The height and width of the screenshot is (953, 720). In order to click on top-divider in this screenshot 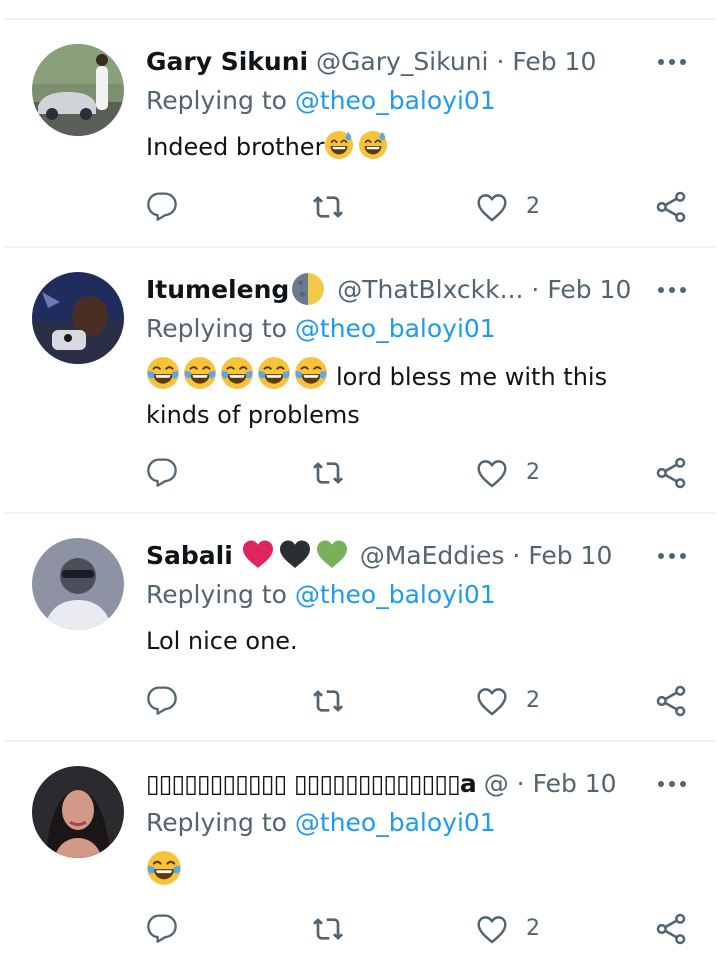, I will do `click(360, 19)`.